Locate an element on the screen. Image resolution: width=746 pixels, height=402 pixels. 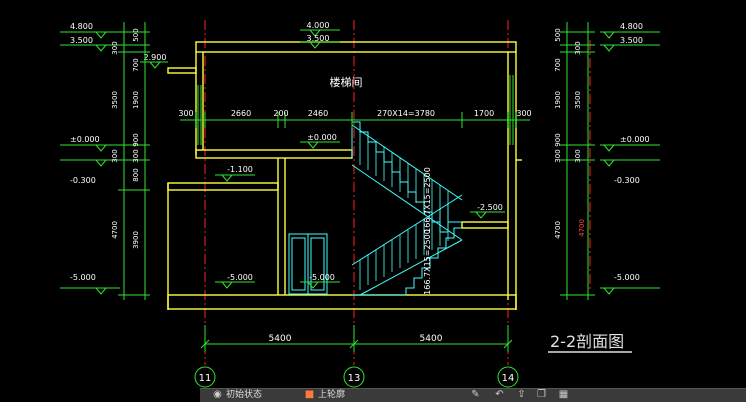
left-dim-6: 900 is located at coordinates (136, 139).